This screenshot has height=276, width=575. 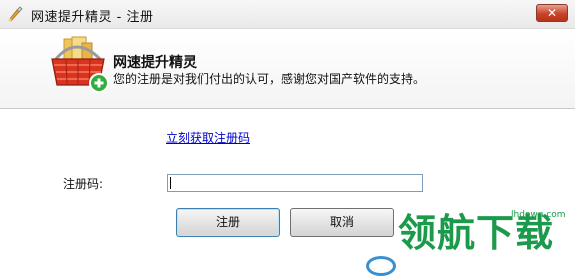 What do you see at coordinates (476, 233) in the screenshot?
I see `watermark-logo: 领航下载` at bounding box center [476, 233].